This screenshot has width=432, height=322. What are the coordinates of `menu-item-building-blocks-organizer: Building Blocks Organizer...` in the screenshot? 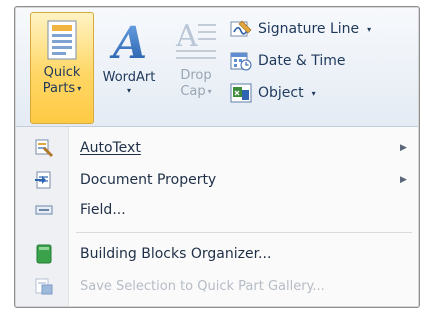 It's located at (217, 254).